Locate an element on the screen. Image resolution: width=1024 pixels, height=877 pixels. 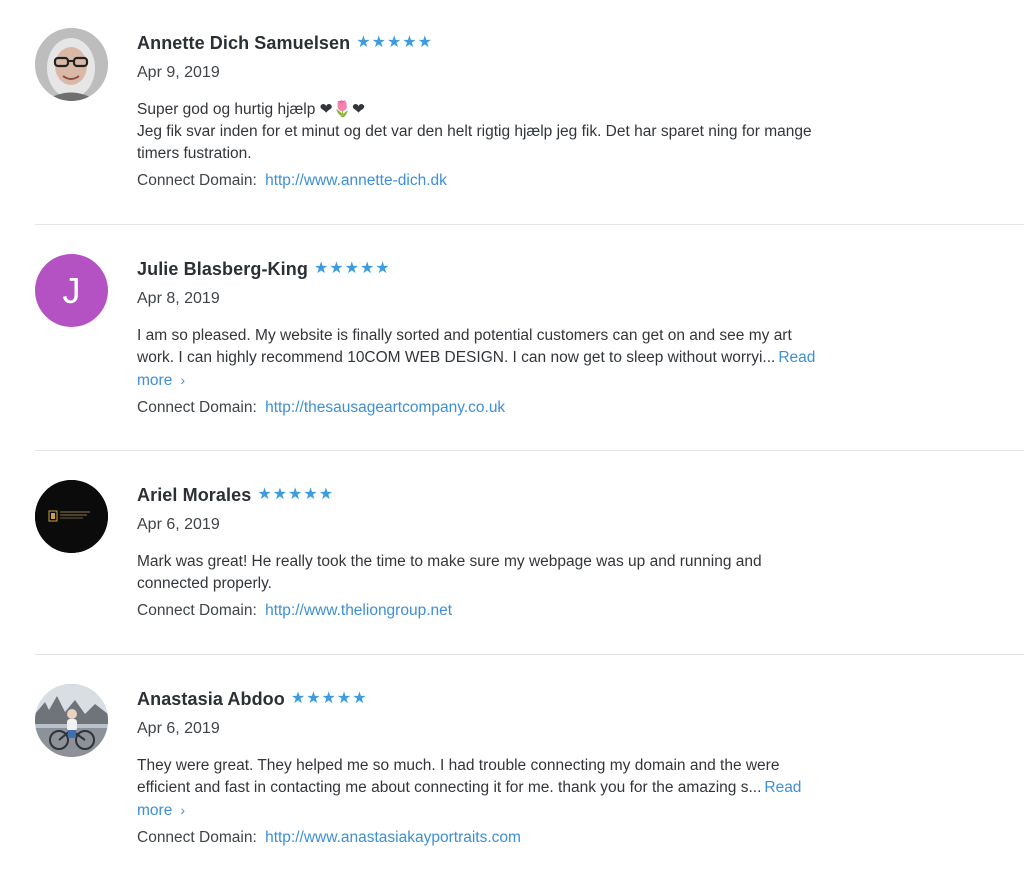
company-logo-icon is located at coordinates (71, 516).